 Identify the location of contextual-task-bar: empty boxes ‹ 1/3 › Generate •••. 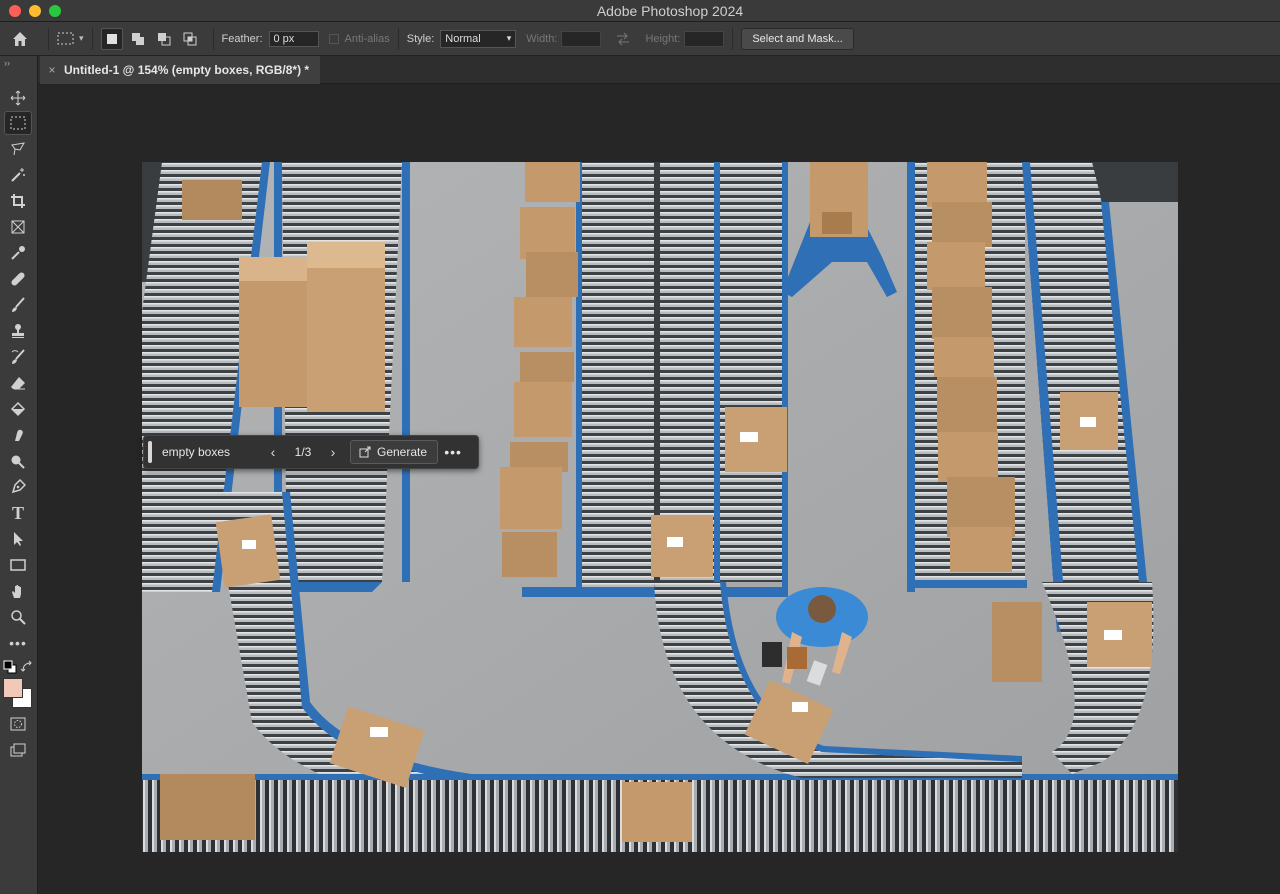
(311, 452).